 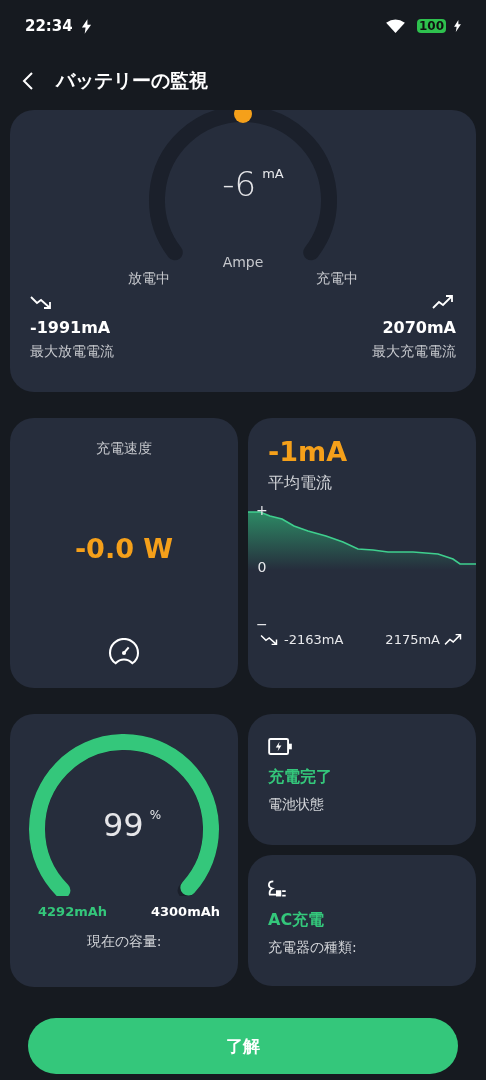 What do you see at coordinates (243, 262) in the screenshot?
I see `ampere-label: Ampe` at bounding box center [243, 262].